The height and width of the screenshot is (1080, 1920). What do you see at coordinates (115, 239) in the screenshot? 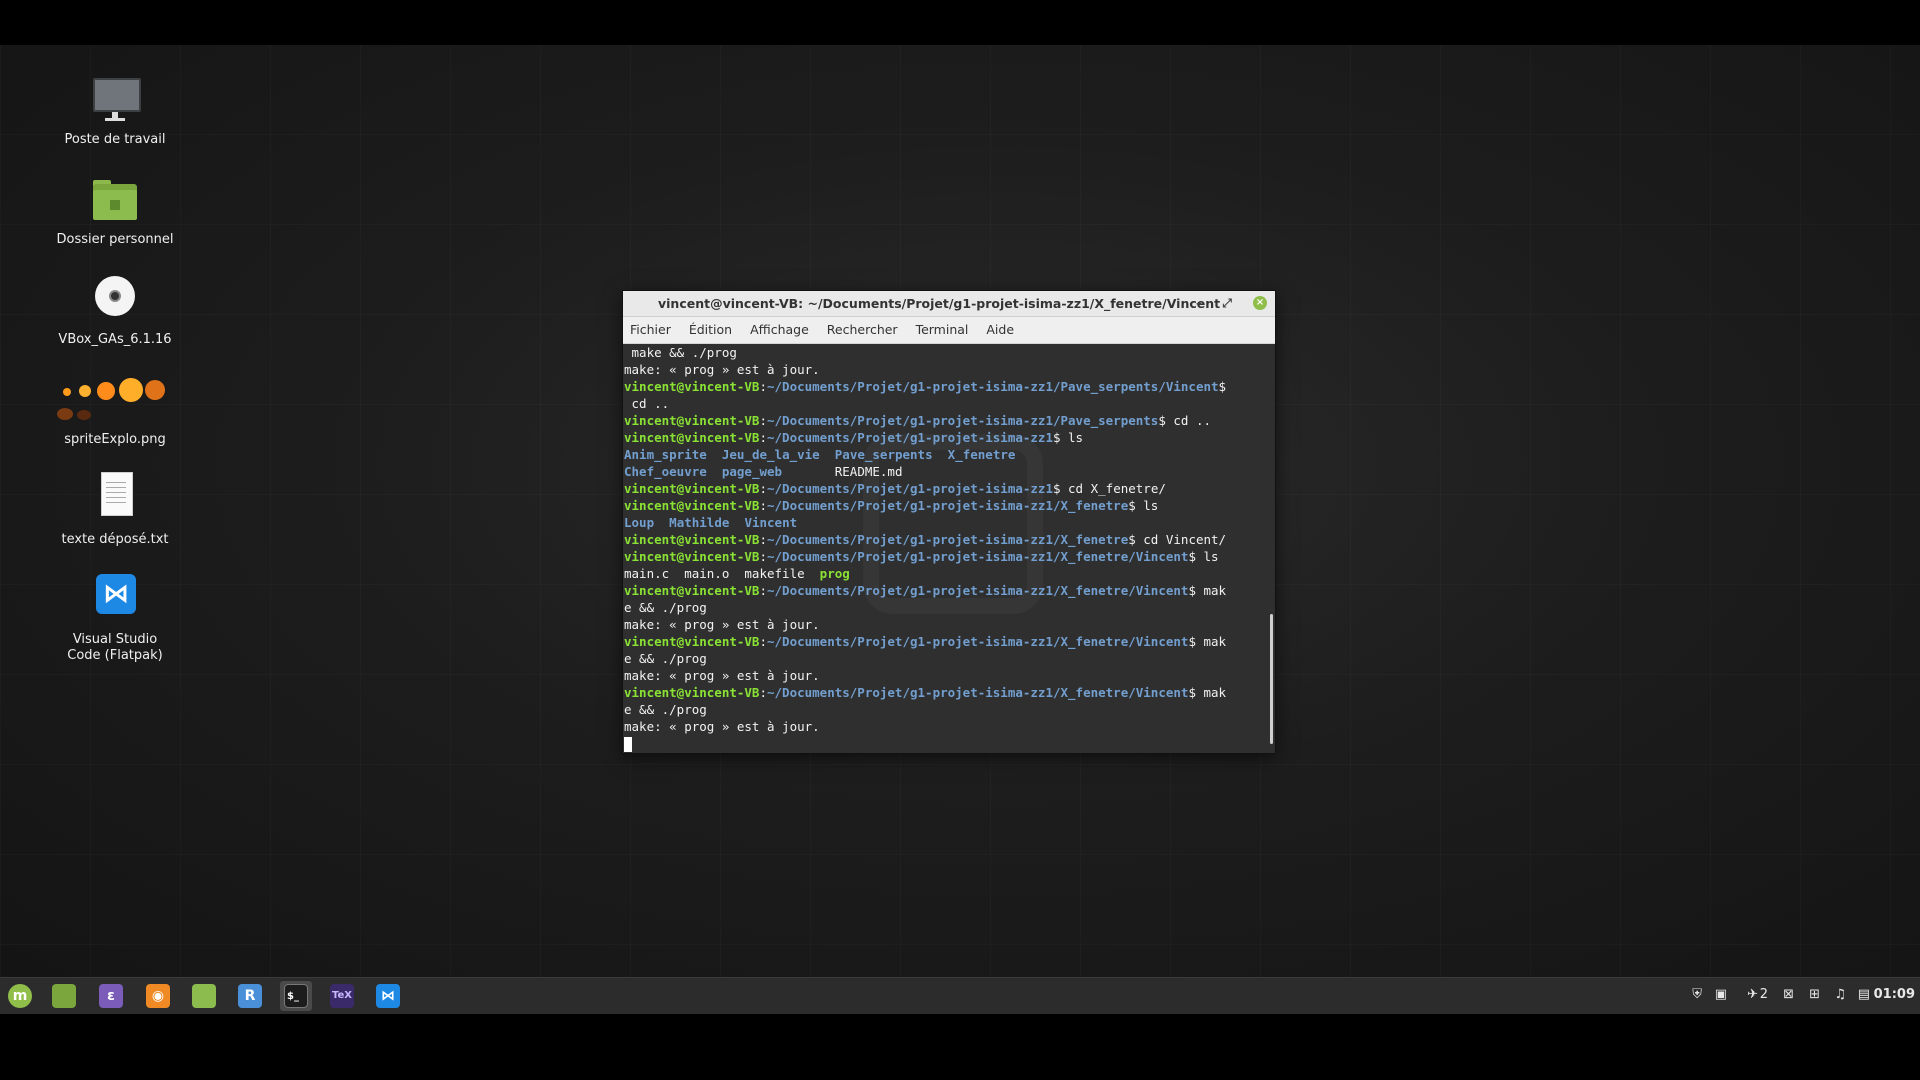
I see `desktop-icon-label: Dossier personnel` at bounding box center [115, 239].